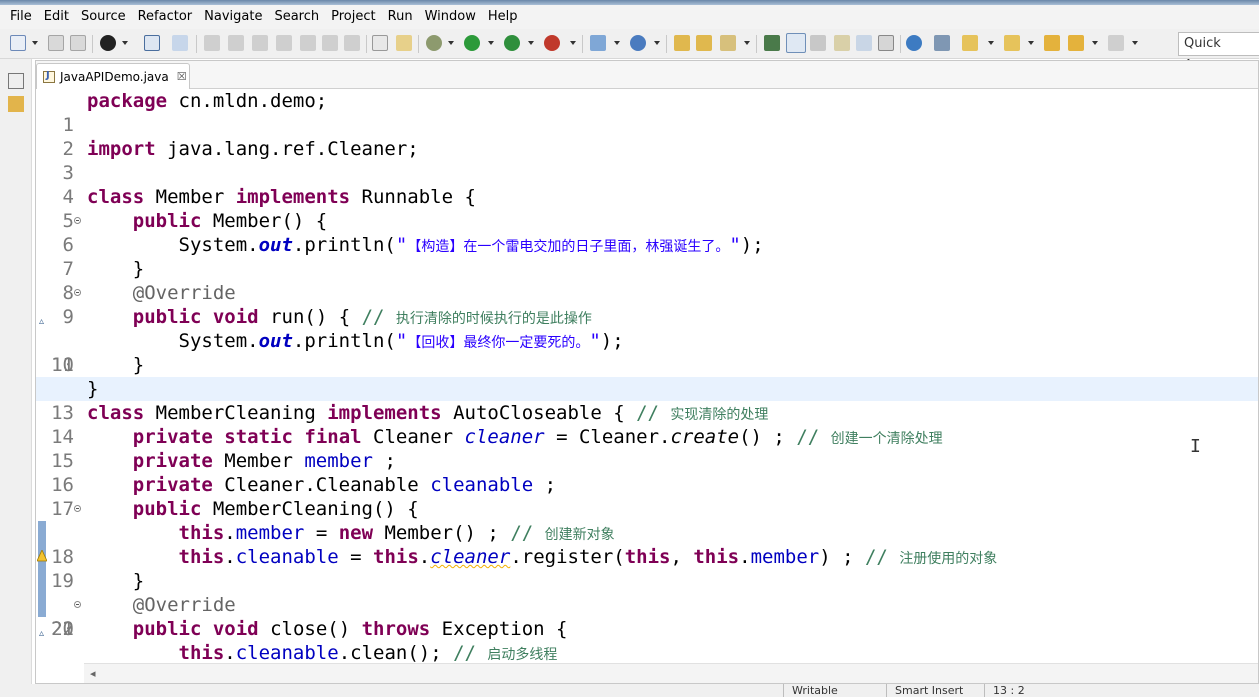 Image resolution: width=1259 pixels, height=697 pixels. What do you see at coordinates (450, 17) in the screenshot?
I see `menu-window: Window` at bounding box center [450, 17].